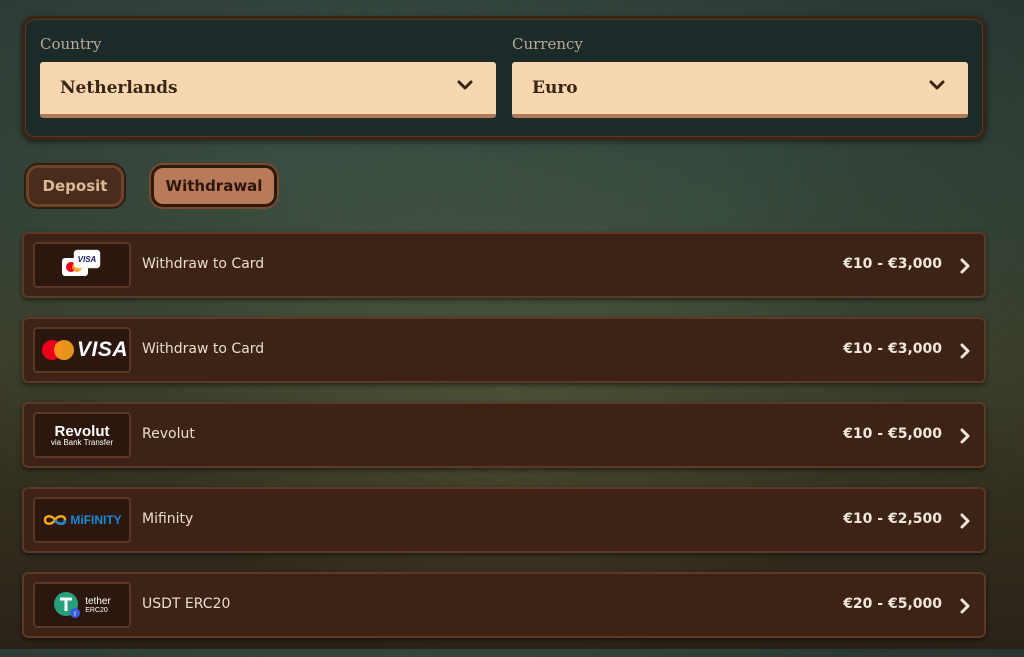 The image size is (1024, 657). Describe the element at coordinates (168, 434) in the screenshot. I see `method-name: Revolut` at that location.